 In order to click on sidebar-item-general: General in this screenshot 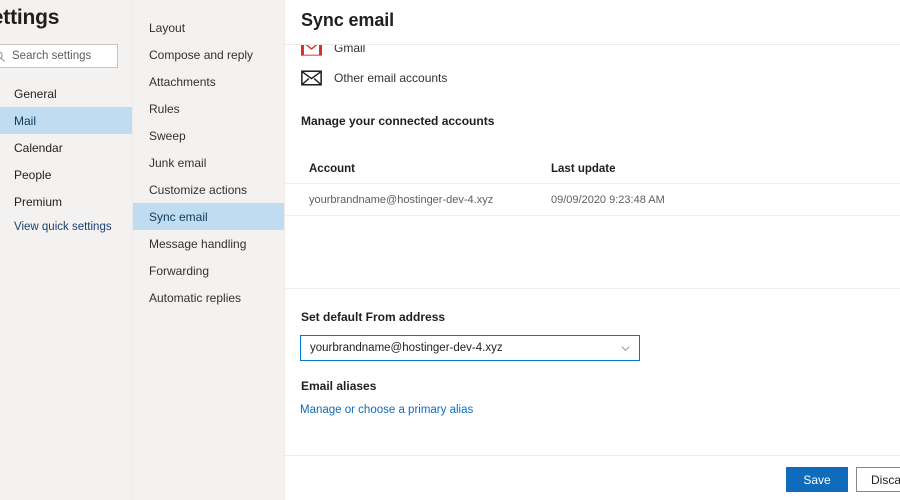, I will do `click(66, 93)`.